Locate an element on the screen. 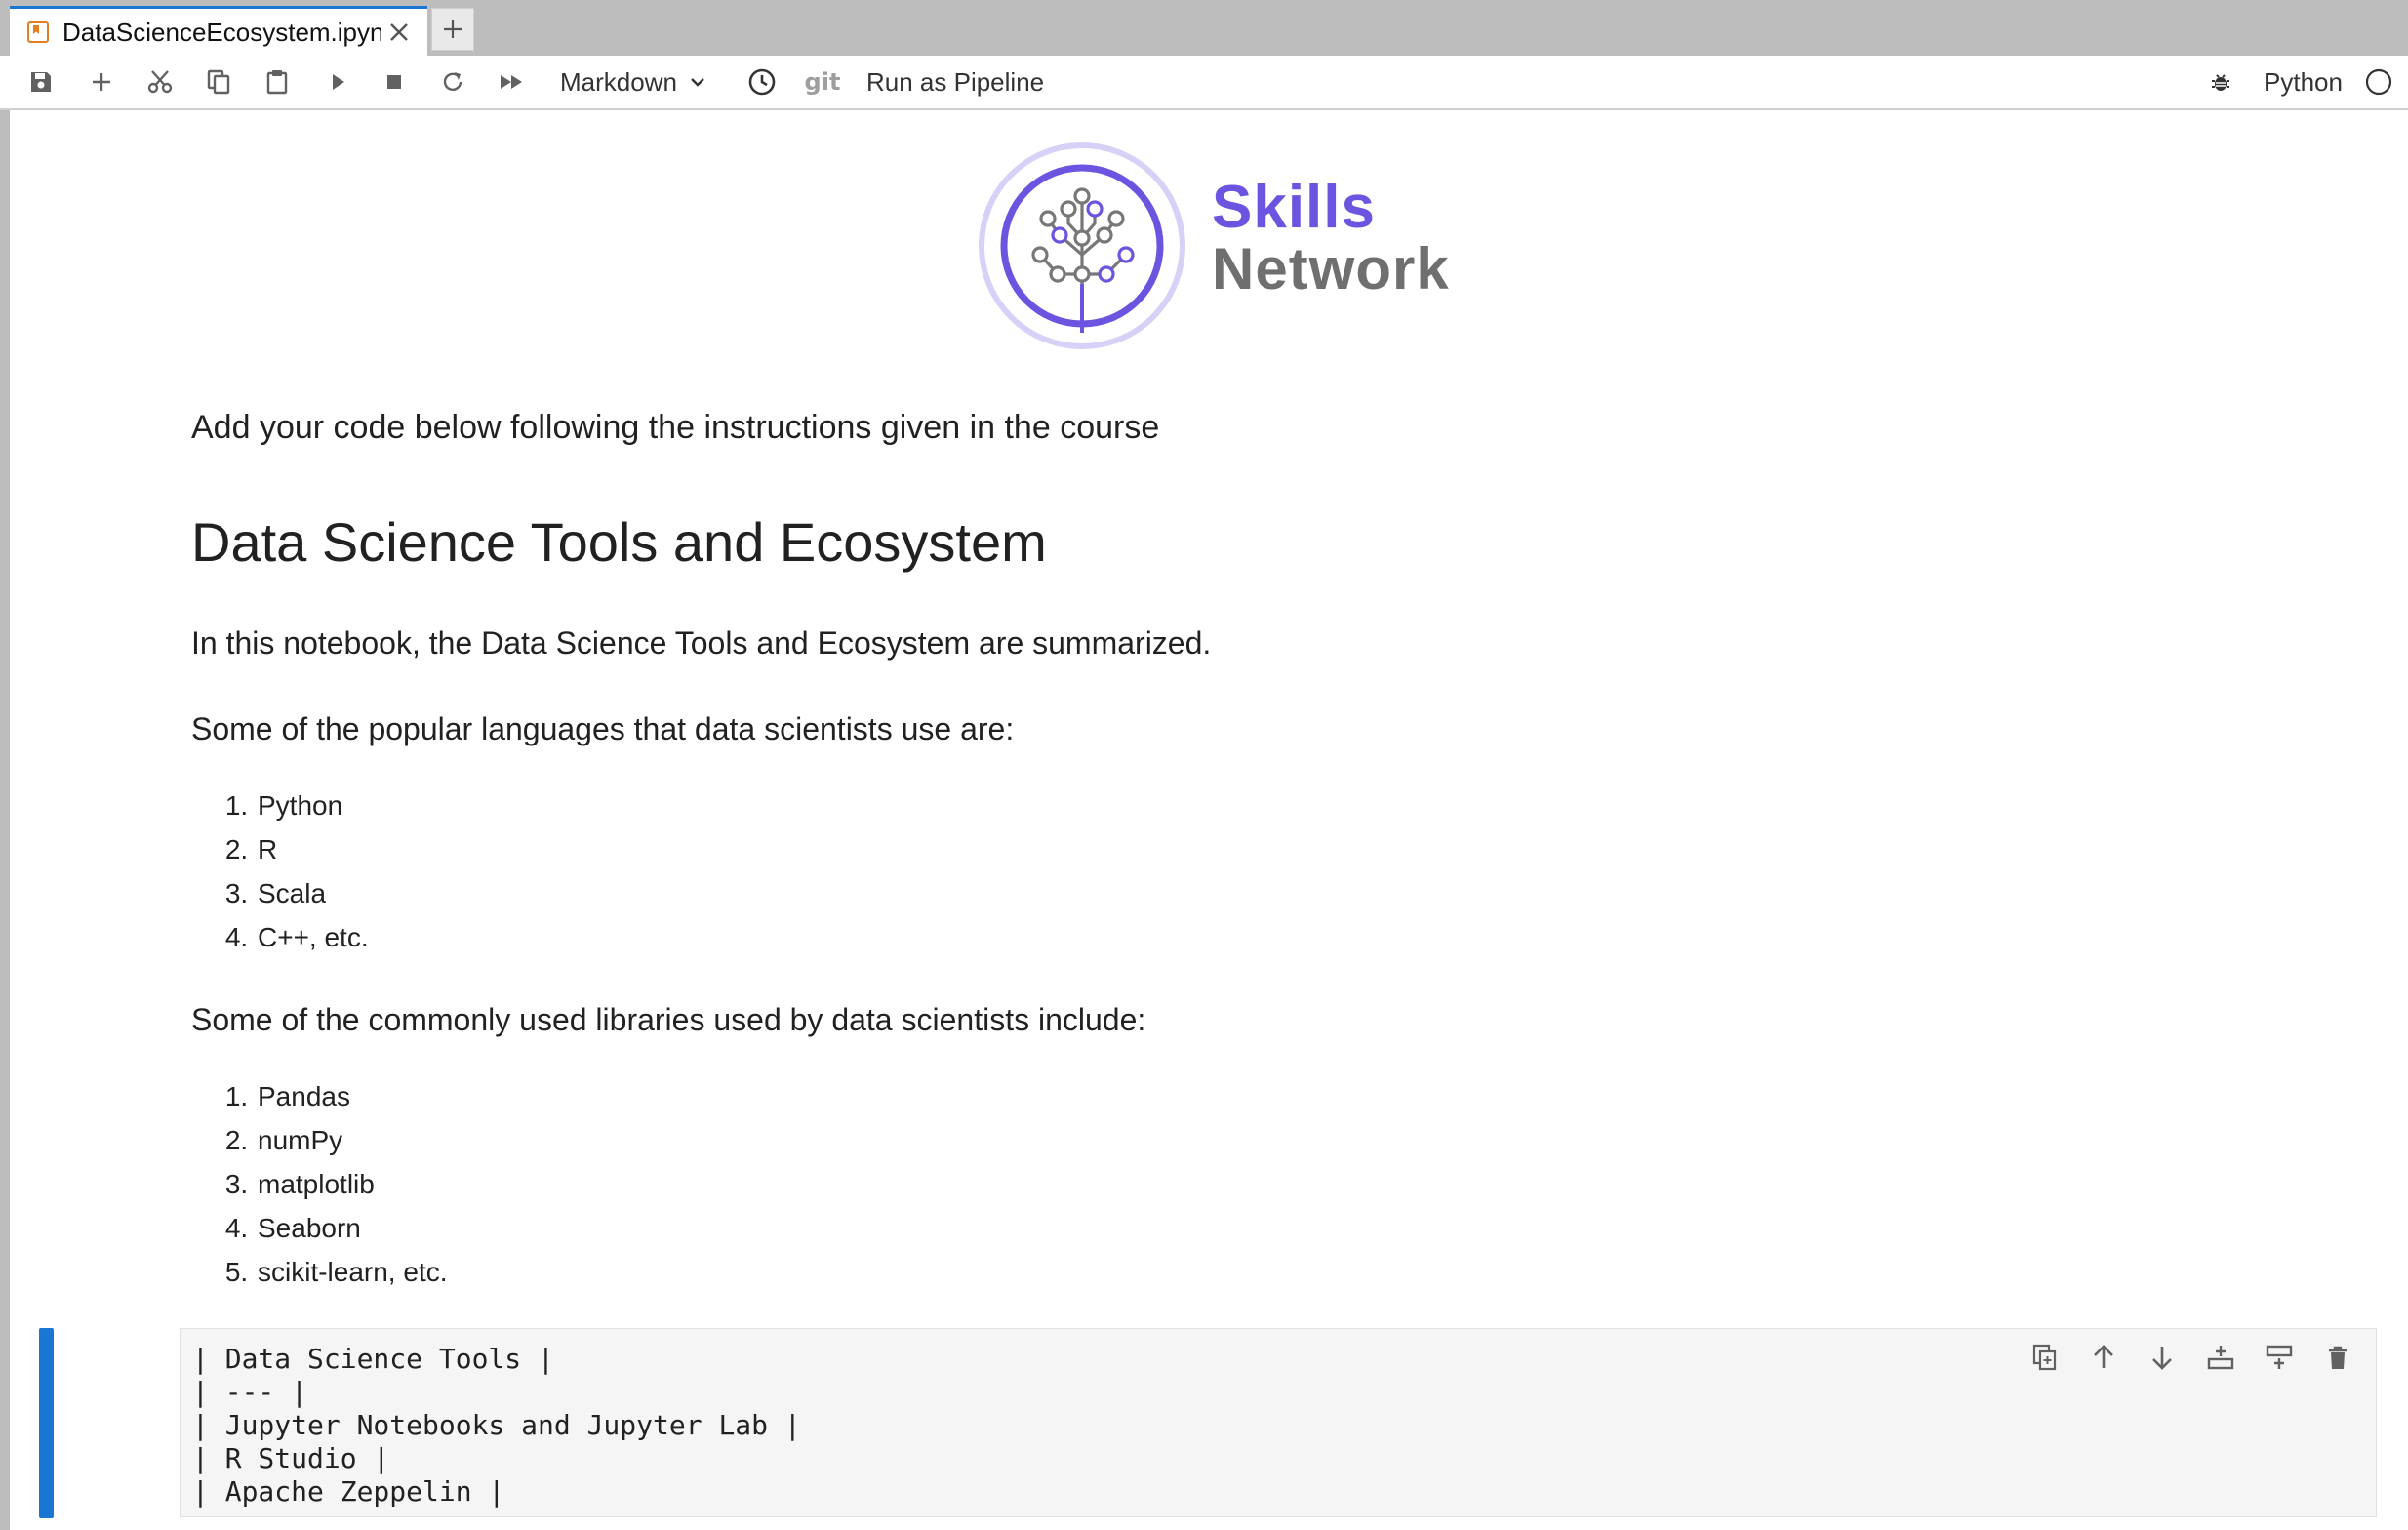 This screenshot has width=2408, height=1530. cell-toolbar is located at coordinates (2191, 1357).